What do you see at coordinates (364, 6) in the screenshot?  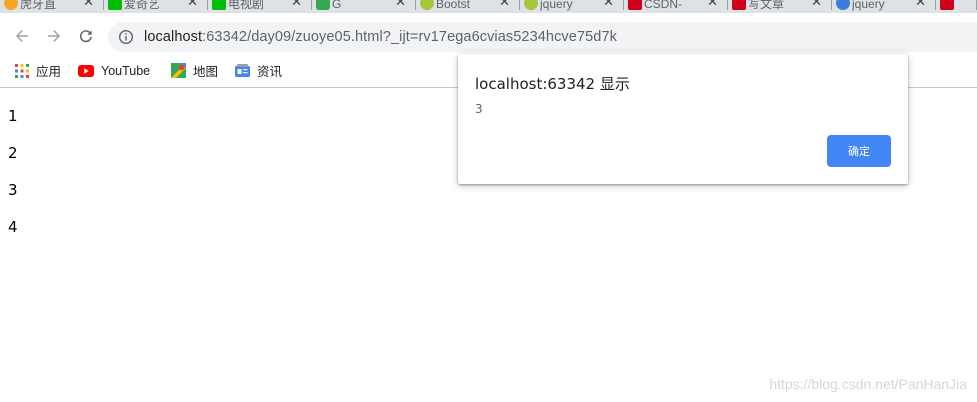 I see `browser-tab: G ✕` at bounding box center [364, 6].